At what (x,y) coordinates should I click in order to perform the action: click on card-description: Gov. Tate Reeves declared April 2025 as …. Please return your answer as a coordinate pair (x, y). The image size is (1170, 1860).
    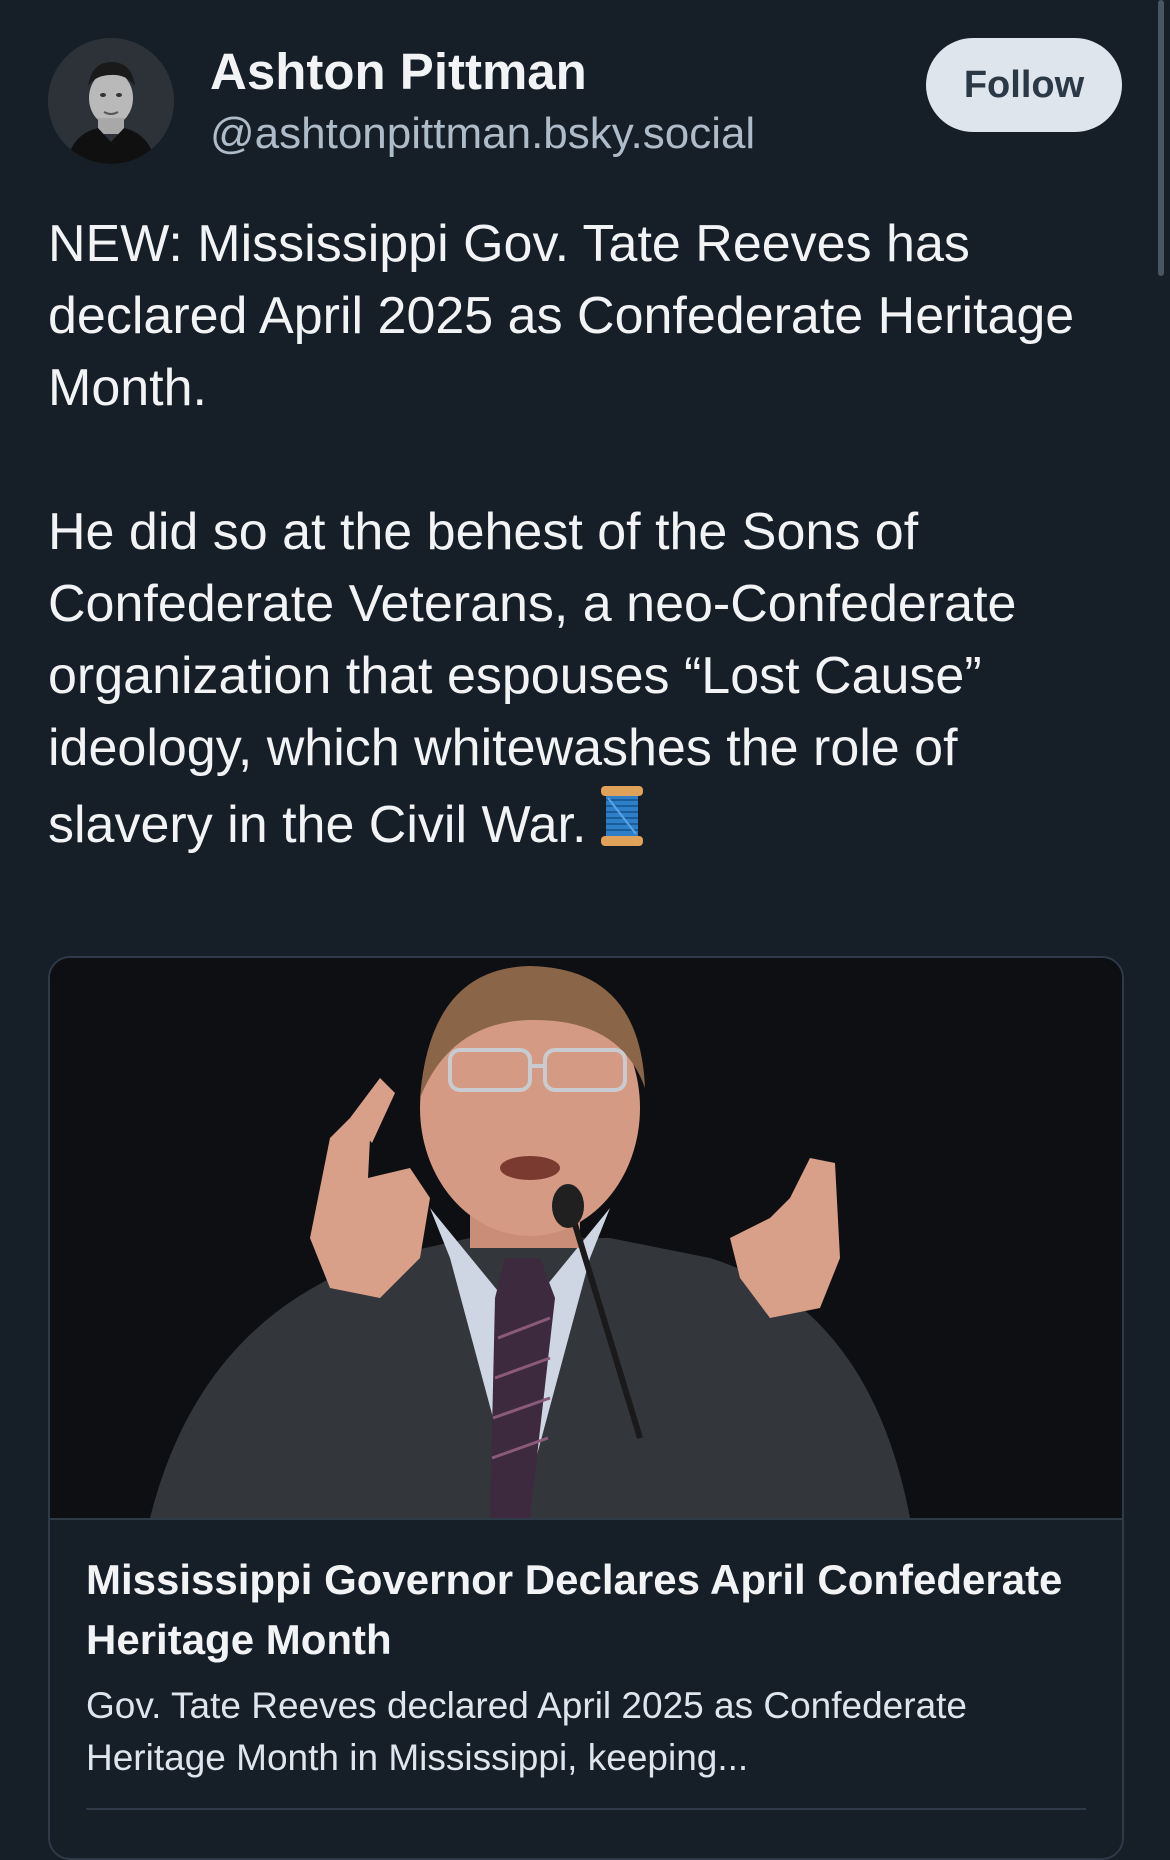
    Looking at the image, I should click on (527, 1731).